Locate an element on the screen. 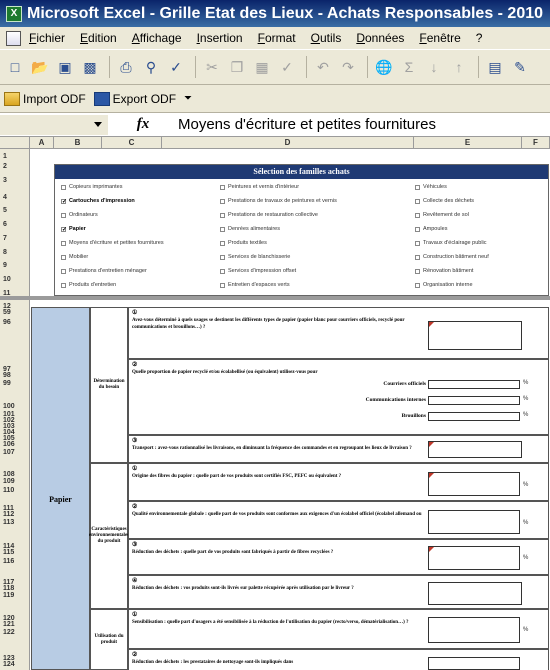 The height and width of the screenshot is (670, 550). row-header: 100 is located at coordinates (15, 406).